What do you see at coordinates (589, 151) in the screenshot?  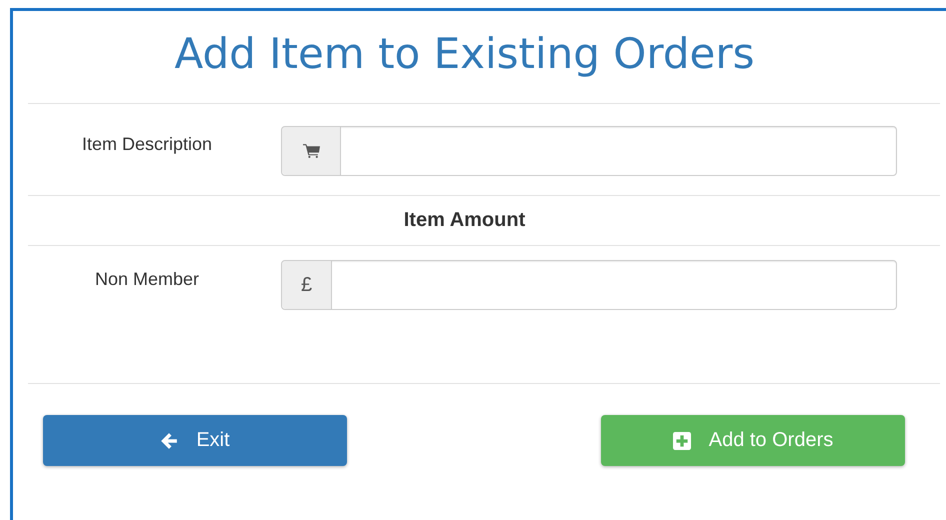 I see `input-field` at bounding box center [589, 151].